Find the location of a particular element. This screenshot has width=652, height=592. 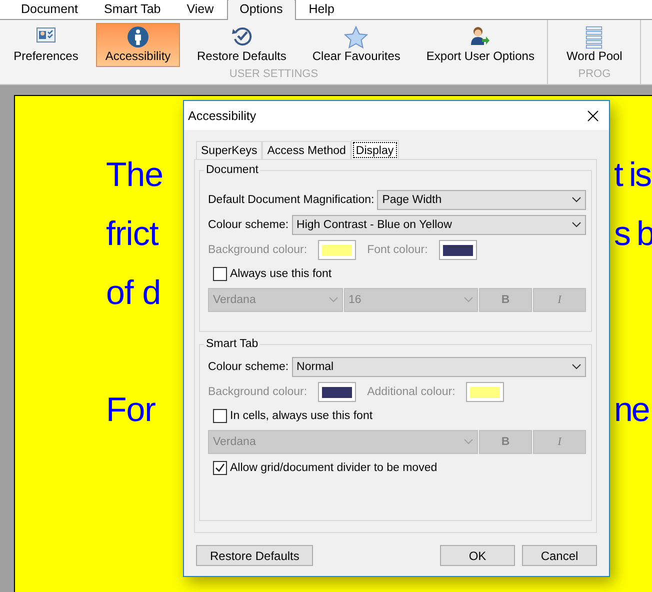

group-label: PROG is located at coordinates (594, 74).